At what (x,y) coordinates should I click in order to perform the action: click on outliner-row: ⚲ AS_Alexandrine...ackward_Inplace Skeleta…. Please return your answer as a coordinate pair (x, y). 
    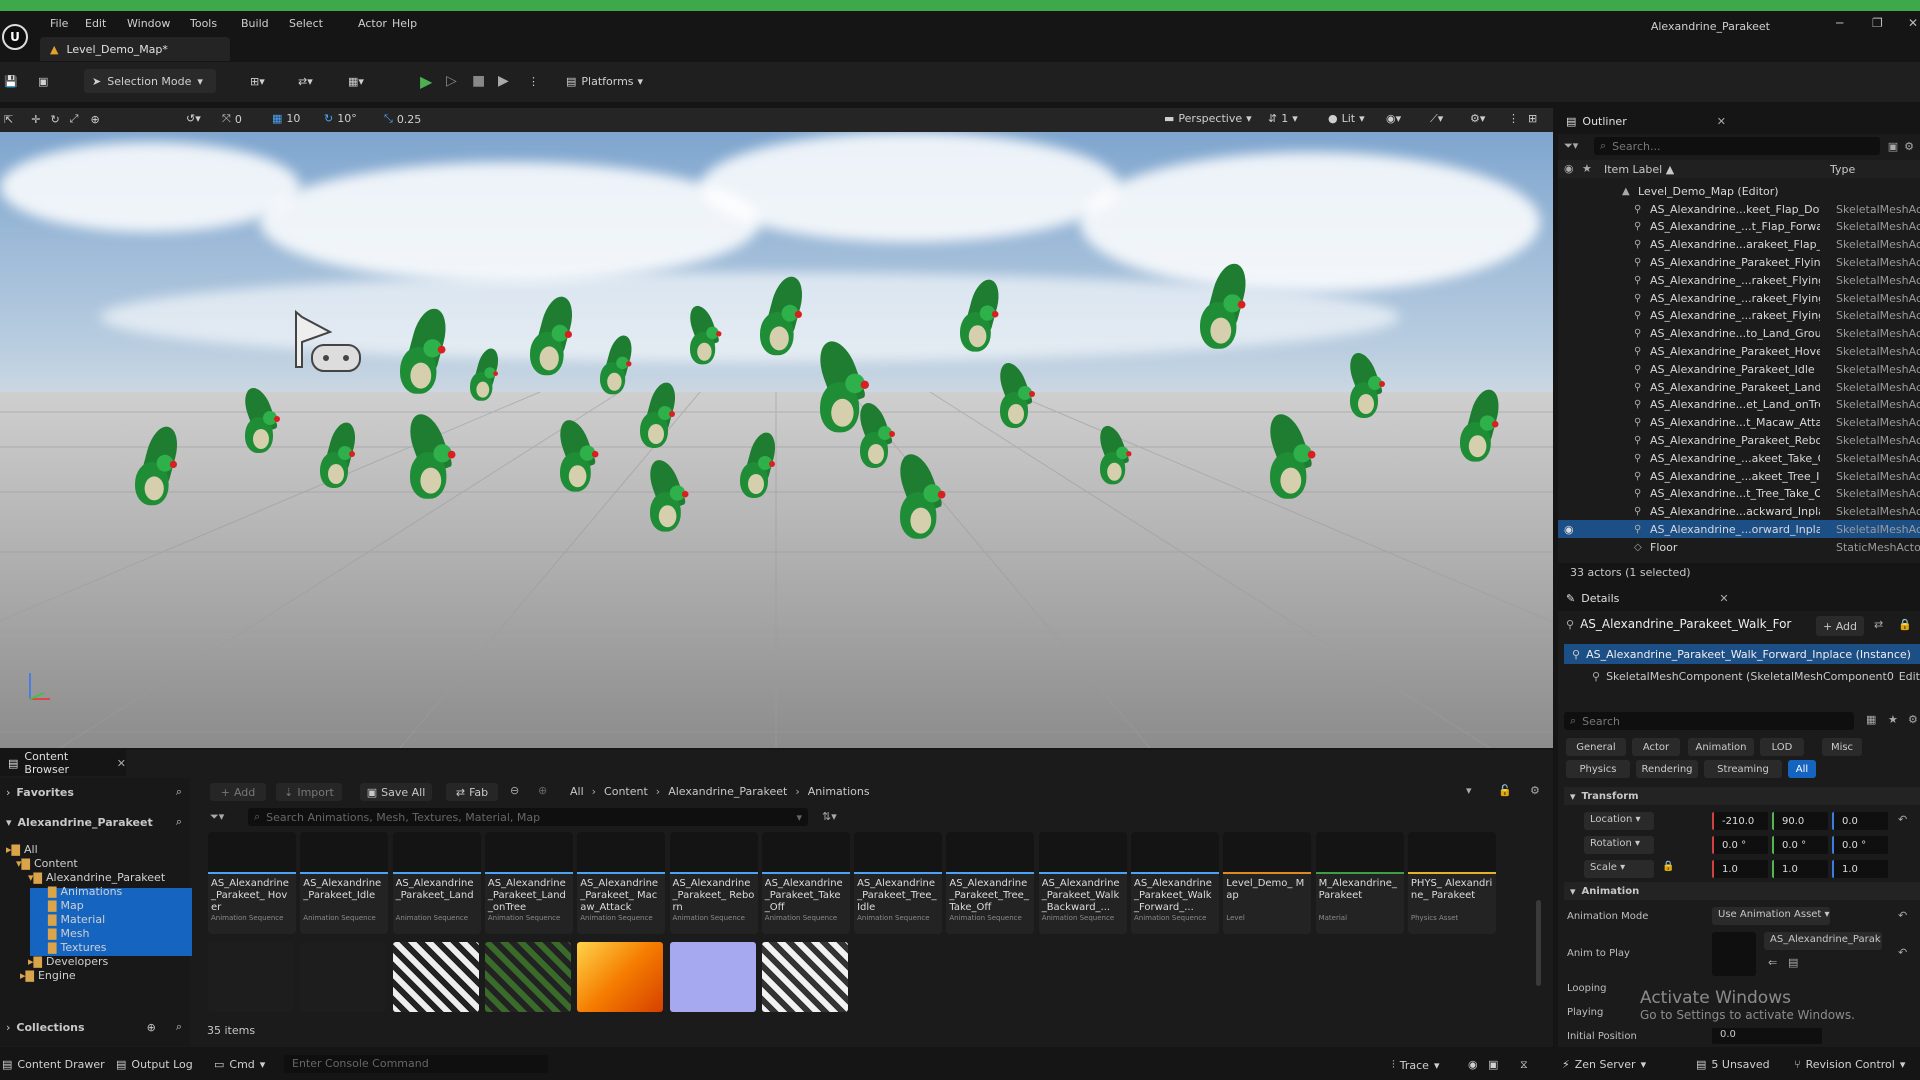
    Looking at the image, I should click on (1739, 512).